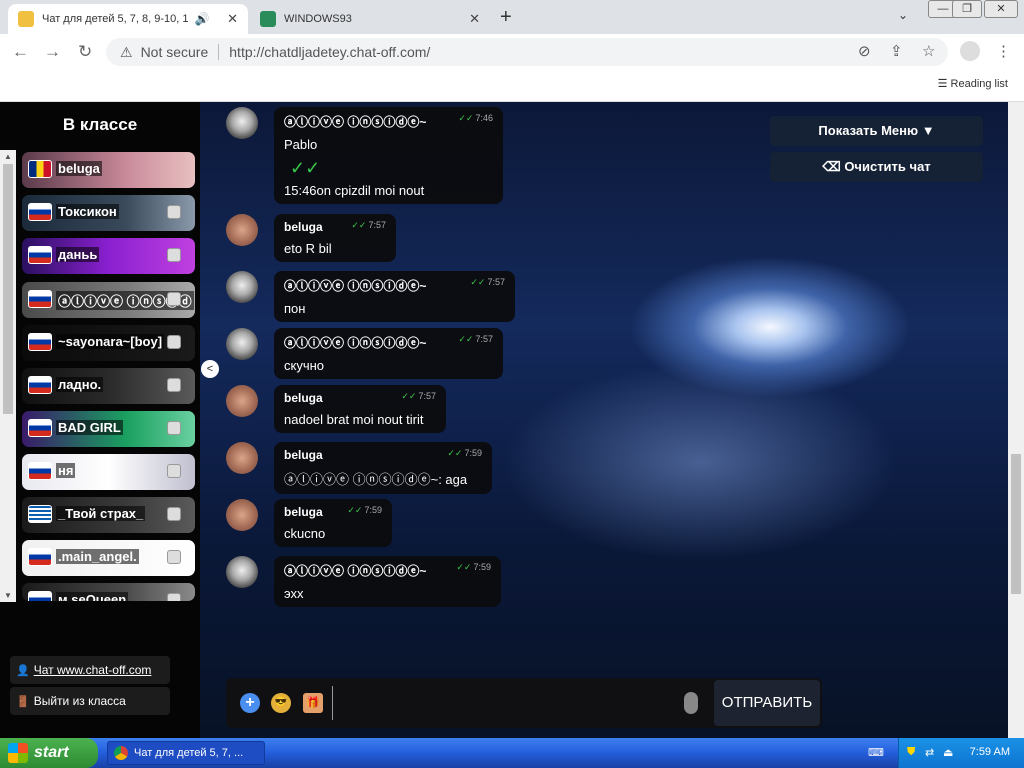 The height and width of the screenshot is (768, 1024). I want to click on url-text: http://chatdljadetey.chat-off.com/, so click(329, 52).